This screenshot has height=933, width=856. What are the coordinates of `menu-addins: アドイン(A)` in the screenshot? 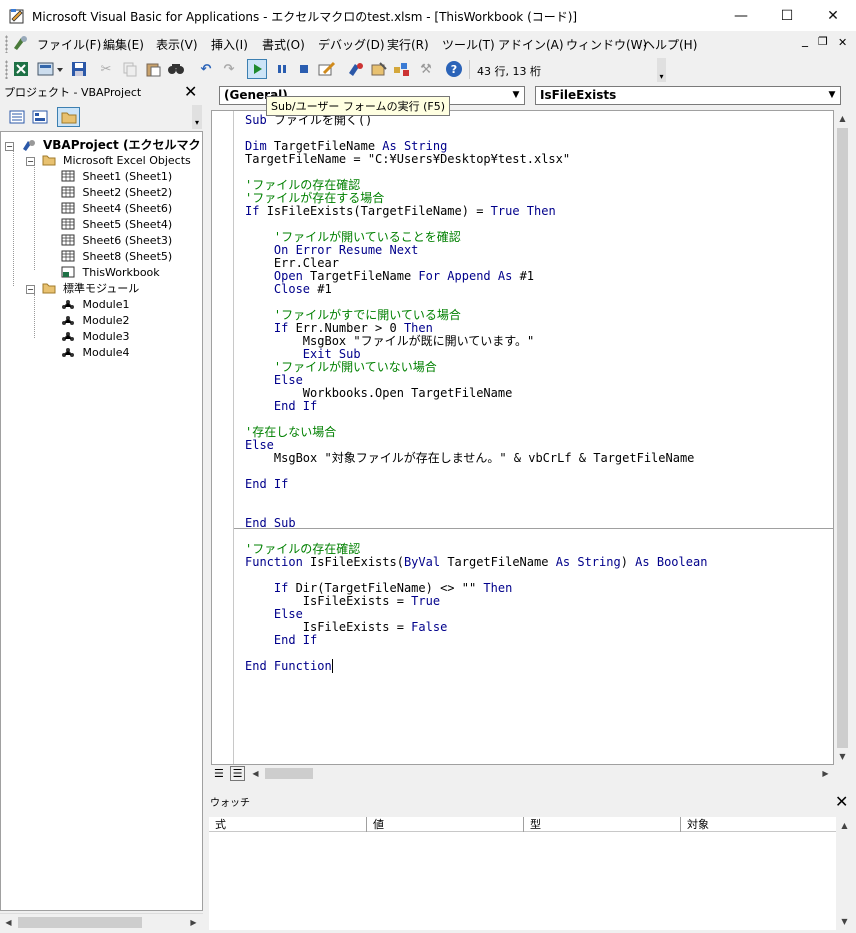 It's located at (531, 44).